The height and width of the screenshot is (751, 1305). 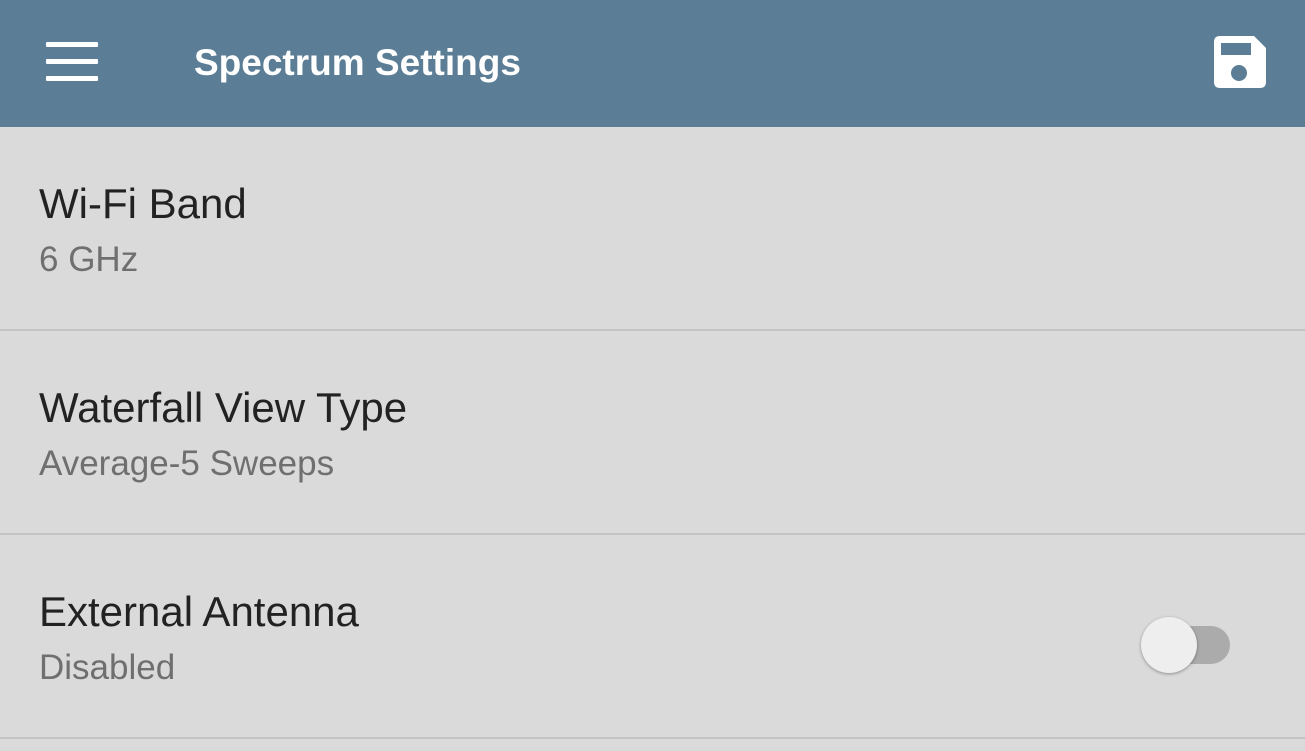 I want to click on setting-value: Average-5 Sweeps, so click(x=187, y=463).